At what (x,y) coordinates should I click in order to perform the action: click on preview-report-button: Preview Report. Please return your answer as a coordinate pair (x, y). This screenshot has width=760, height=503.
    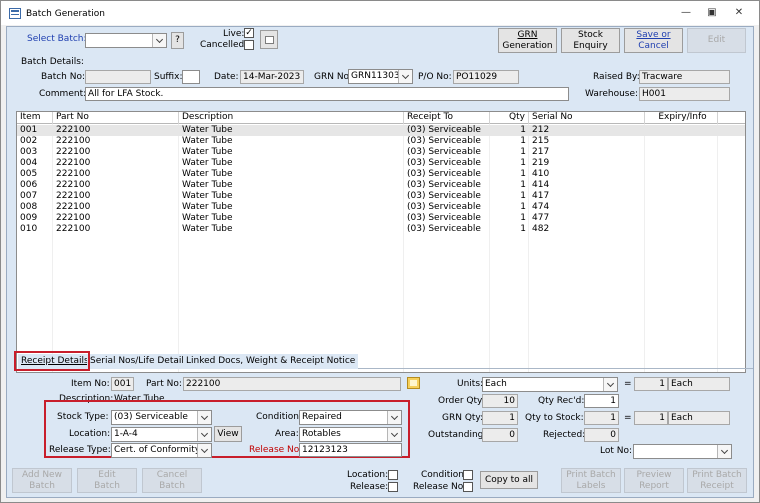
    Looking at the image, I should click on (654, 480).